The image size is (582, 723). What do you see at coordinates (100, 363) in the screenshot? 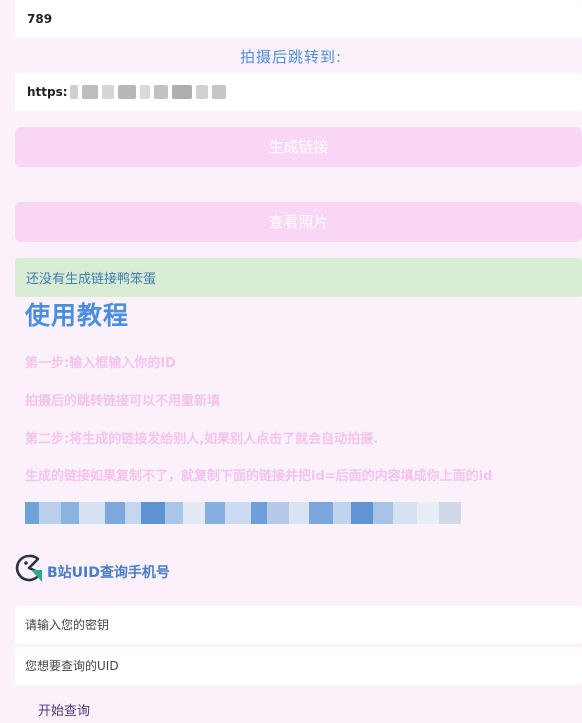
I see `tutorial-step-1: 第一步:输入框输入你的ID` at bounding box center [100, 363].